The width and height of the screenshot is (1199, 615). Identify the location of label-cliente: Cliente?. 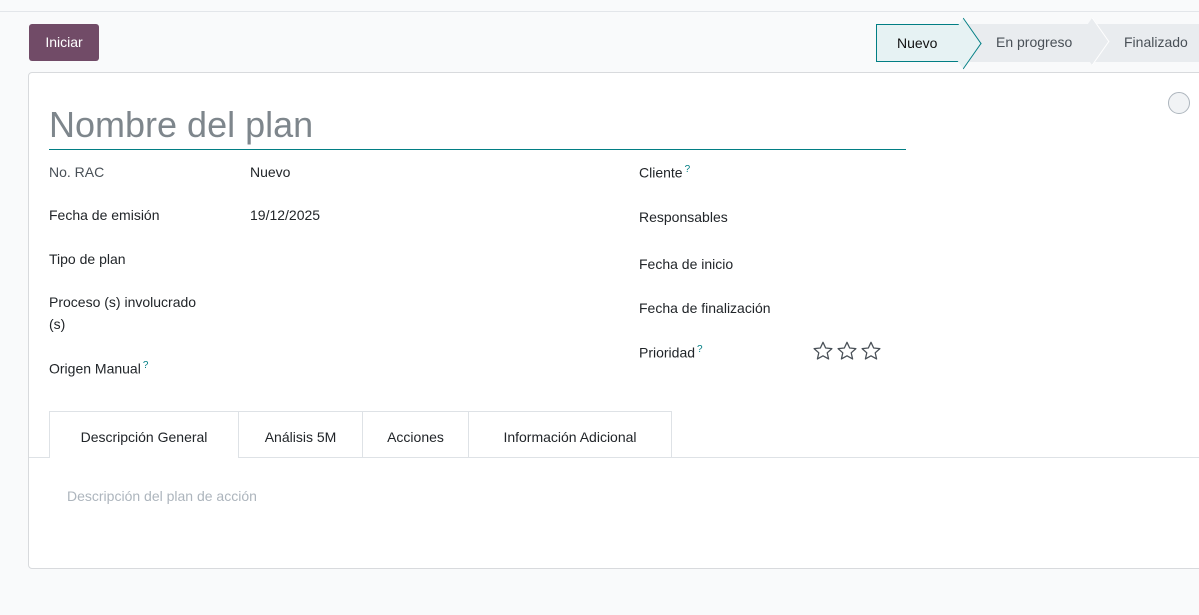
(664, 172).